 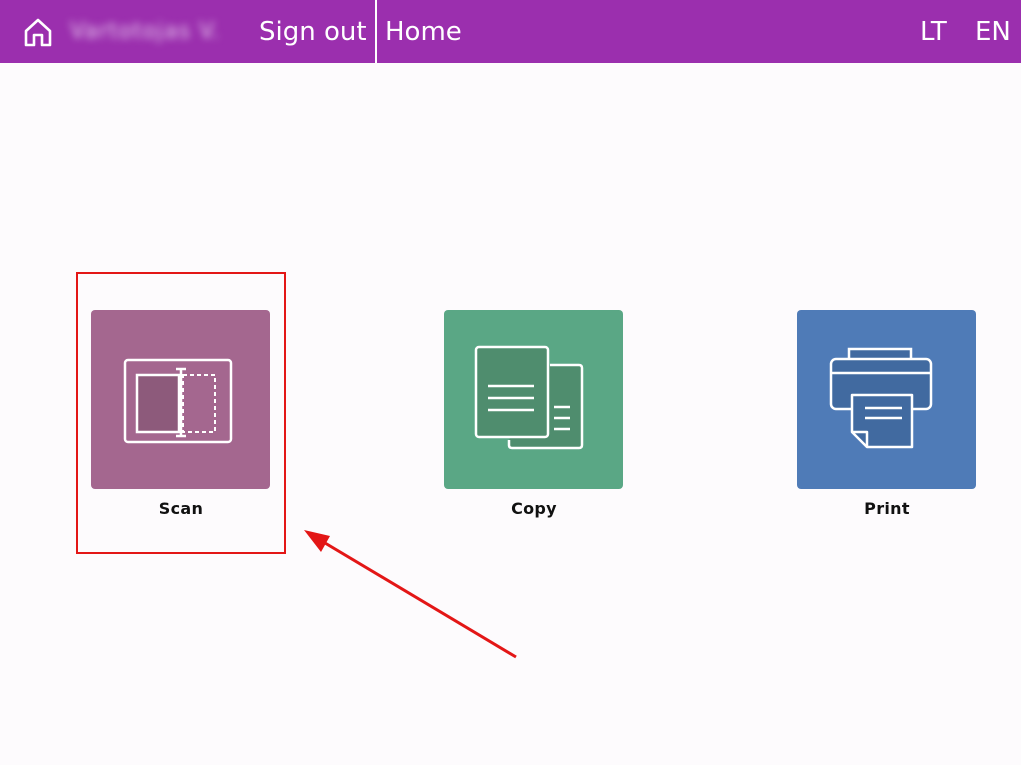 What do you see at coordinates (181, 508) in the screenshot?
I see `scan-label: Scan` at bounding box center [181, 508].